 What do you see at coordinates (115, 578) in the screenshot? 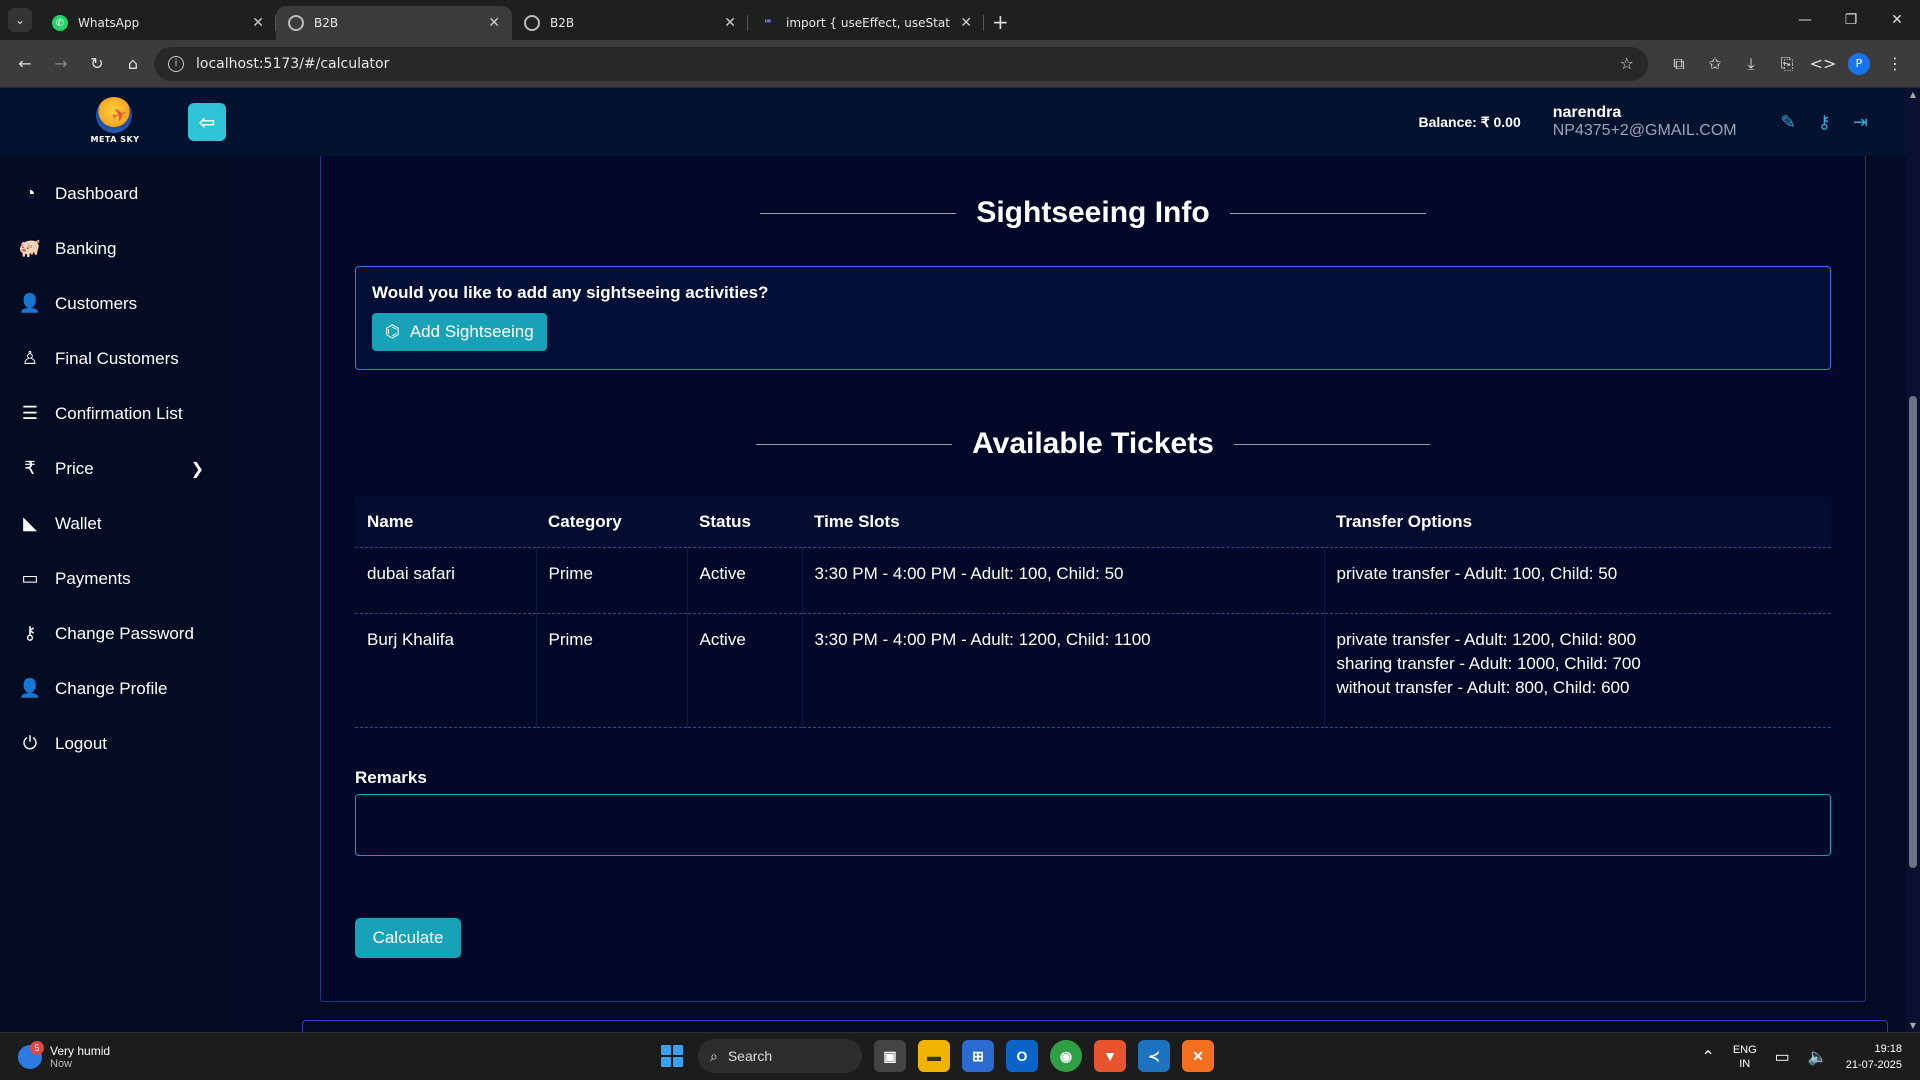
I see `sidebar-item-payments: ▭ Payments` at bounding box center [115, 578].